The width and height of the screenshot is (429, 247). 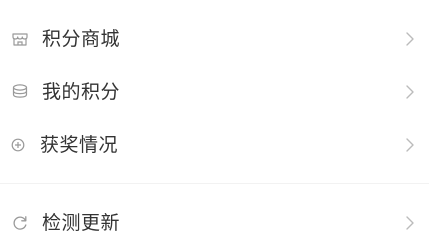 What do you see at coordinates (20, 223) in the screenshot?
I see `refresh-icon` at bounding box center [20, 223].